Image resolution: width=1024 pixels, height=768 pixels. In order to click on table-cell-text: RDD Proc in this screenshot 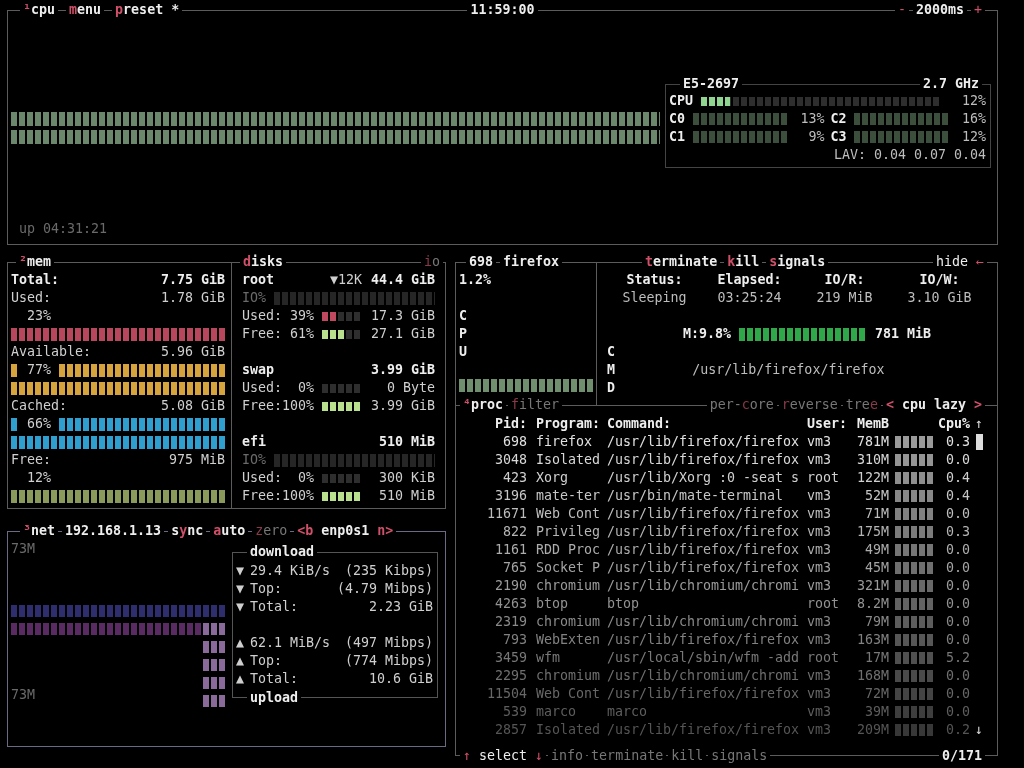, I will do `click(566, 550)`.